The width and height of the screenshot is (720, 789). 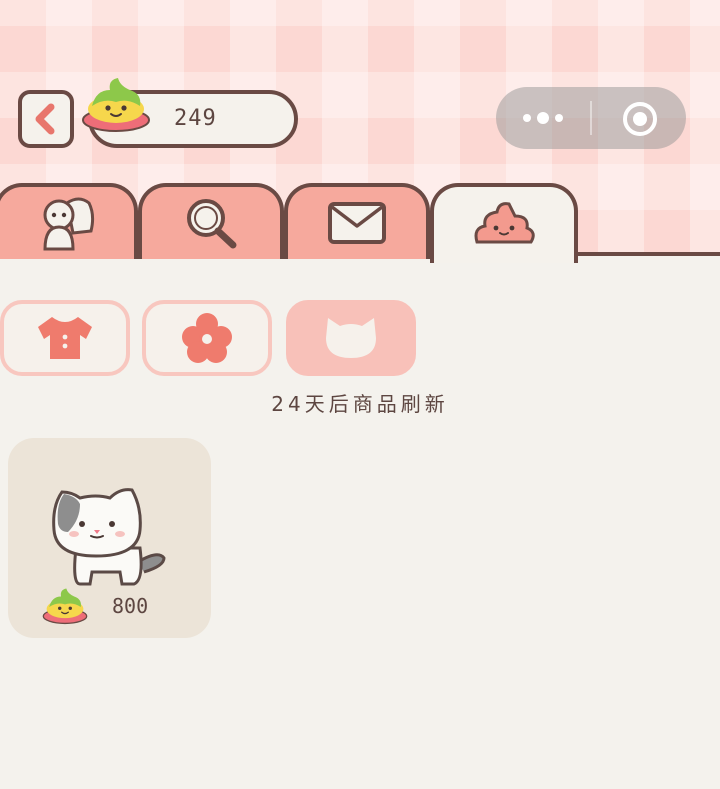 I want to click on flower-icon, so click(x=207, y=338).